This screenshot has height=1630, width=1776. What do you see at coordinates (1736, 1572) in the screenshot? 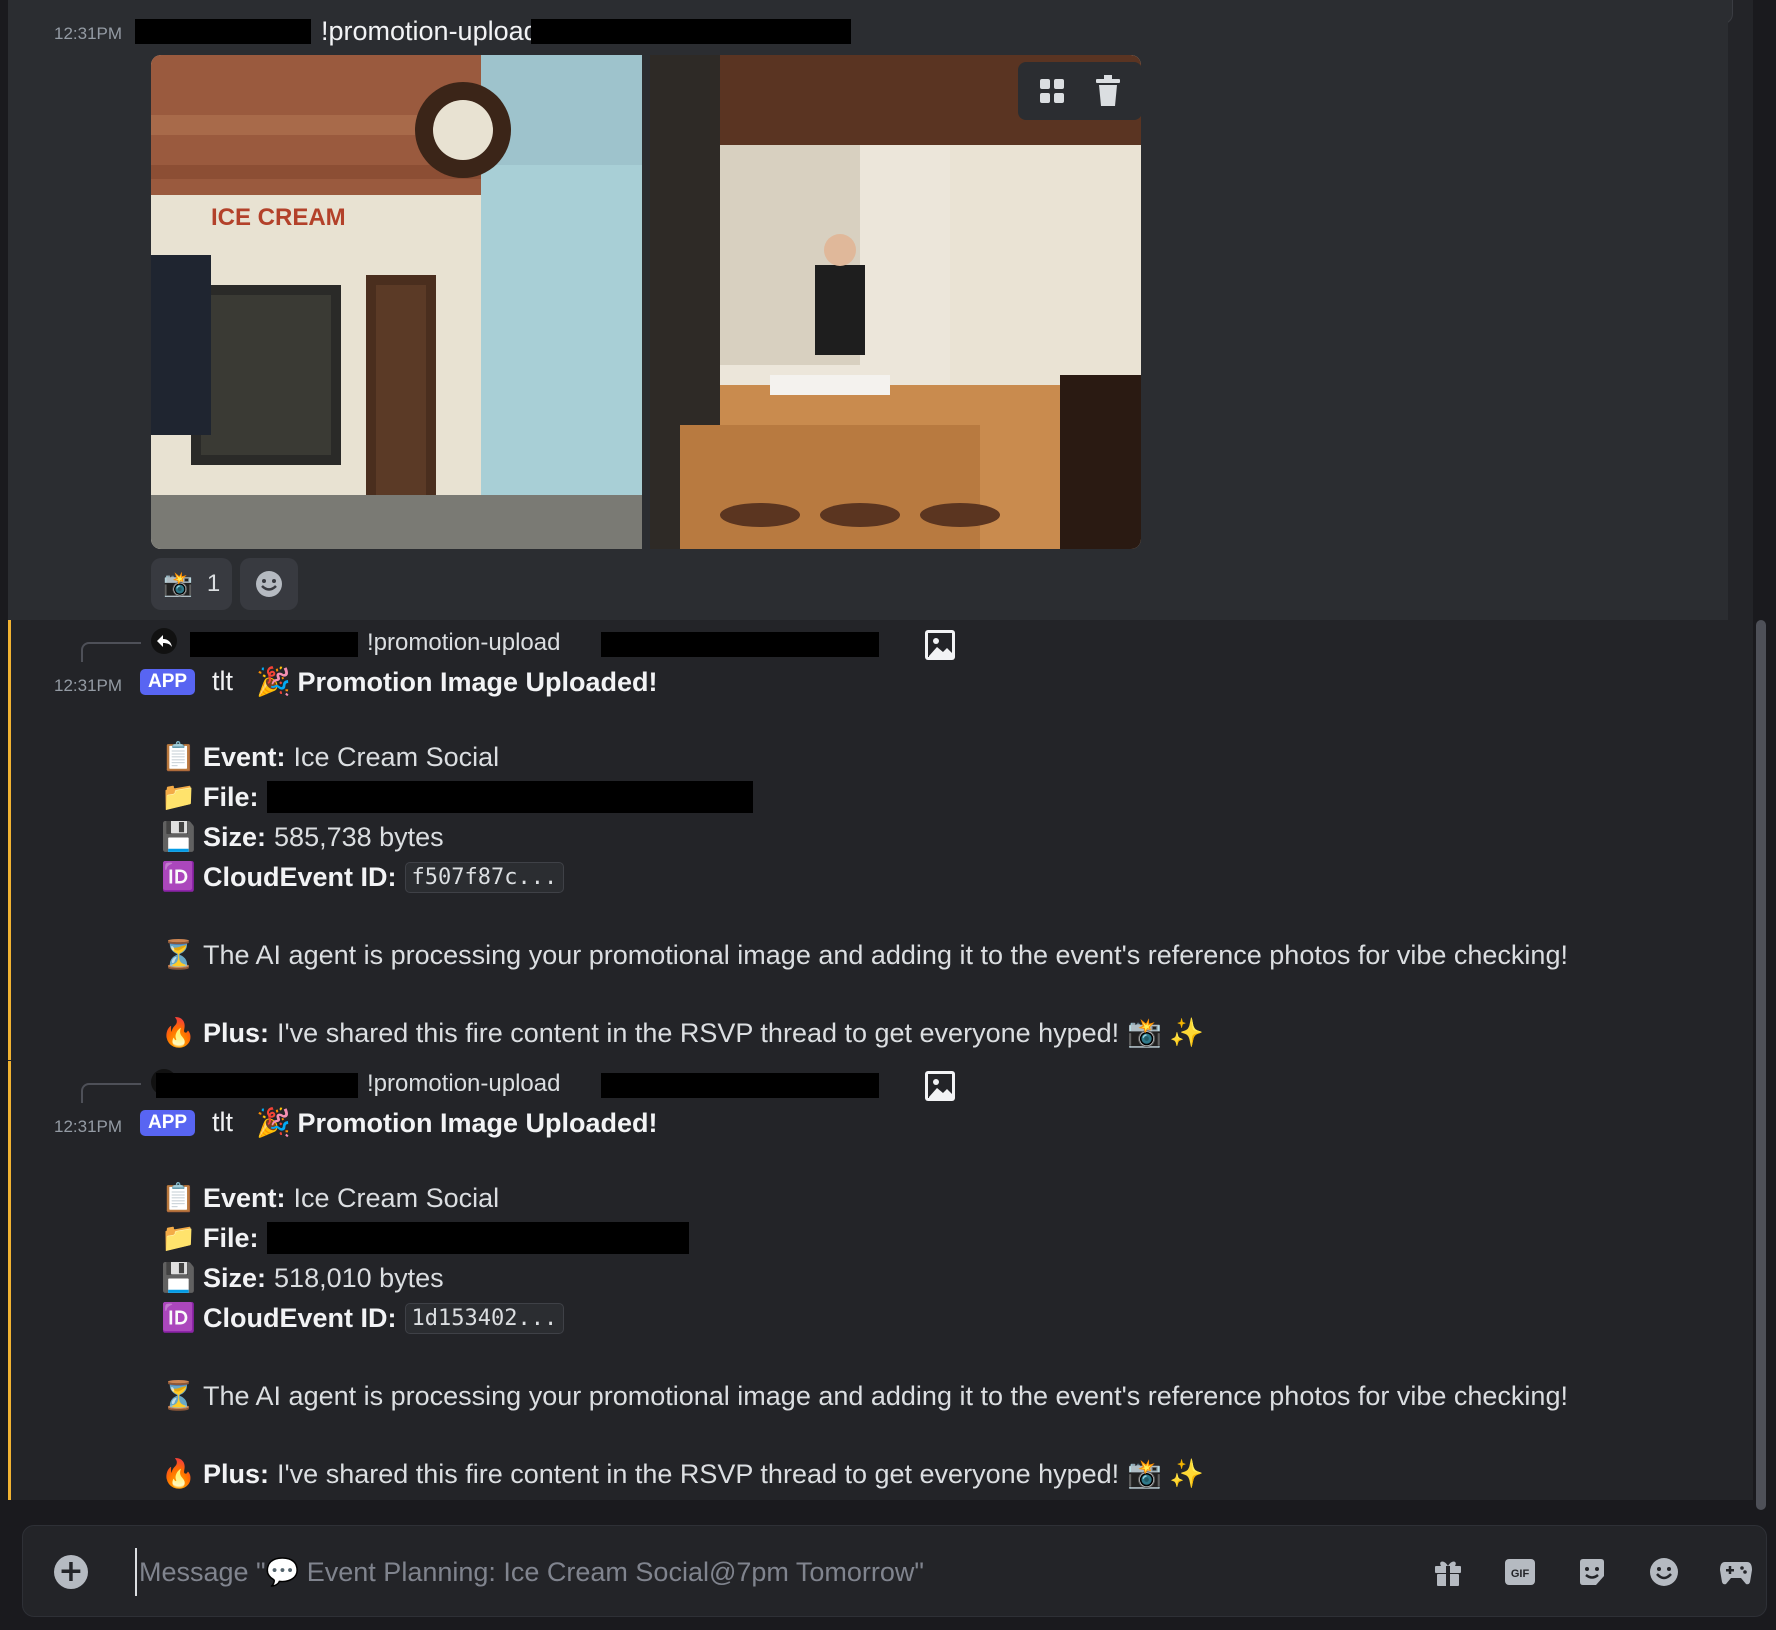
I see `gamepad-icon` at bounding box center [1736, 1572].